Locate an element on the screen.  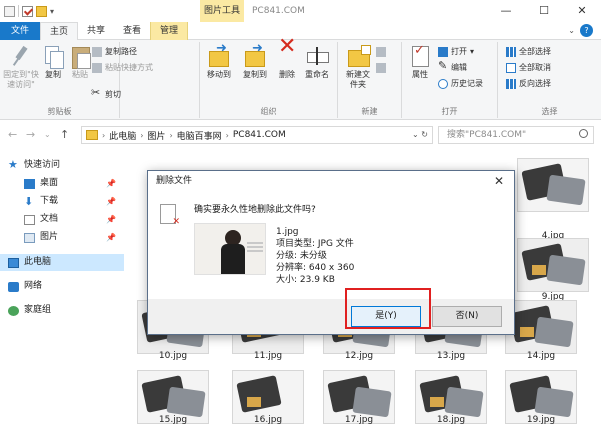
nav-item-pictures: 图片 📌 is located at coordinates (62, 237).